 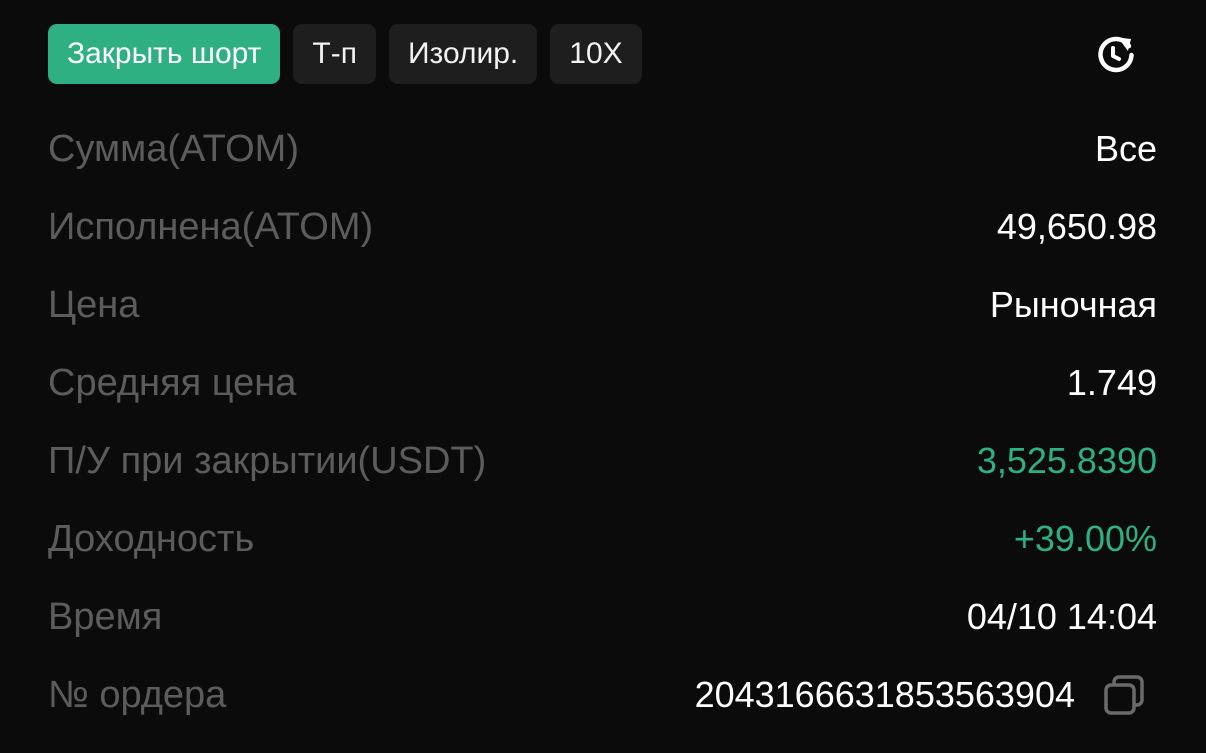 I want to click on order-id-value-wrap: 2043166631853563904, so click(x=926, y=695).